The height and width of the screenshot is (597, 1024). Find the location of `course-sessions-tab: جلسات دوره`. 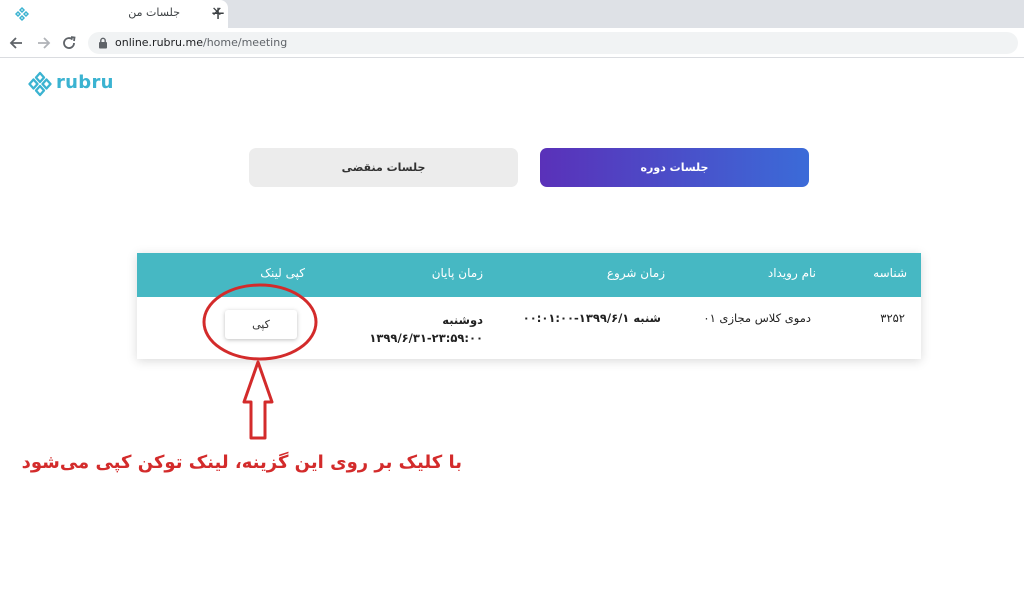

course-sessions-tab: جلسات دوره is located at coordinates (674, 167).